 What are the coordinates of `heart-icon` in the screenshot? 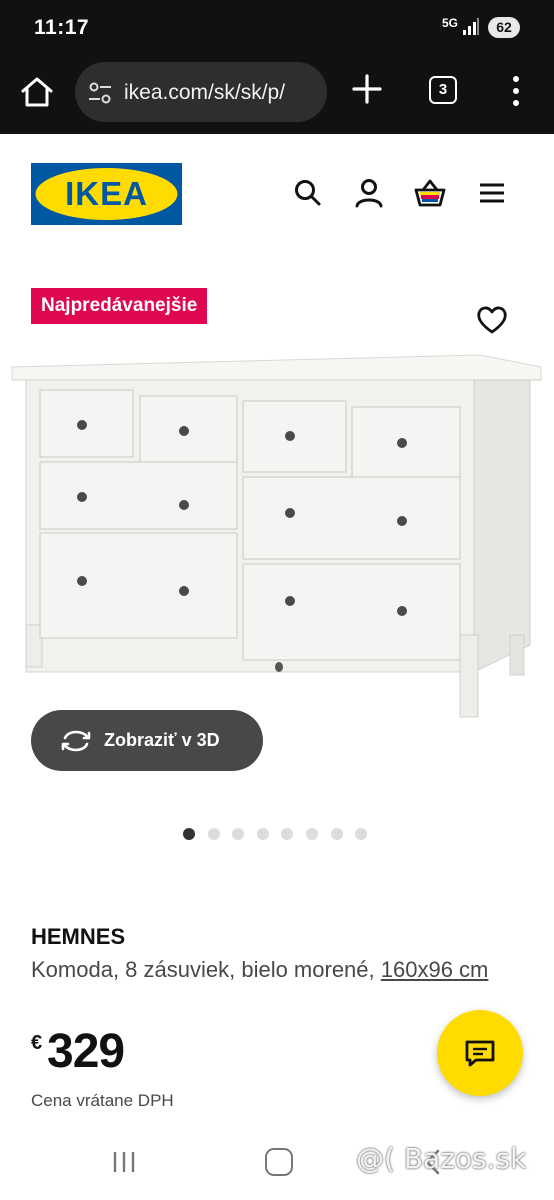 It's located at (492, 320).